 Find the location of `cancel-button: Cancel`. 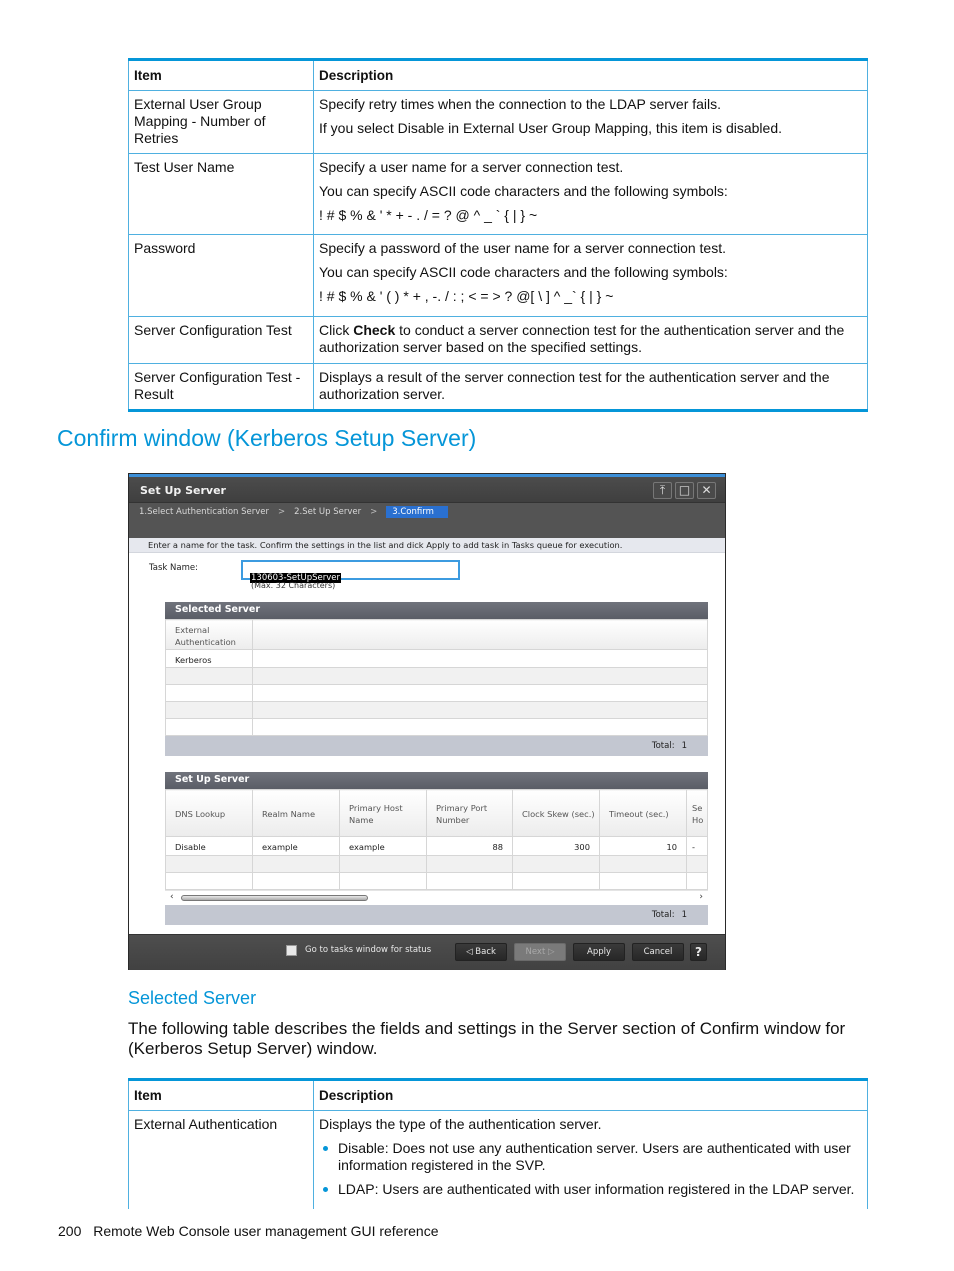

cancel-button: Cancel is located at coordinates (658, 952).